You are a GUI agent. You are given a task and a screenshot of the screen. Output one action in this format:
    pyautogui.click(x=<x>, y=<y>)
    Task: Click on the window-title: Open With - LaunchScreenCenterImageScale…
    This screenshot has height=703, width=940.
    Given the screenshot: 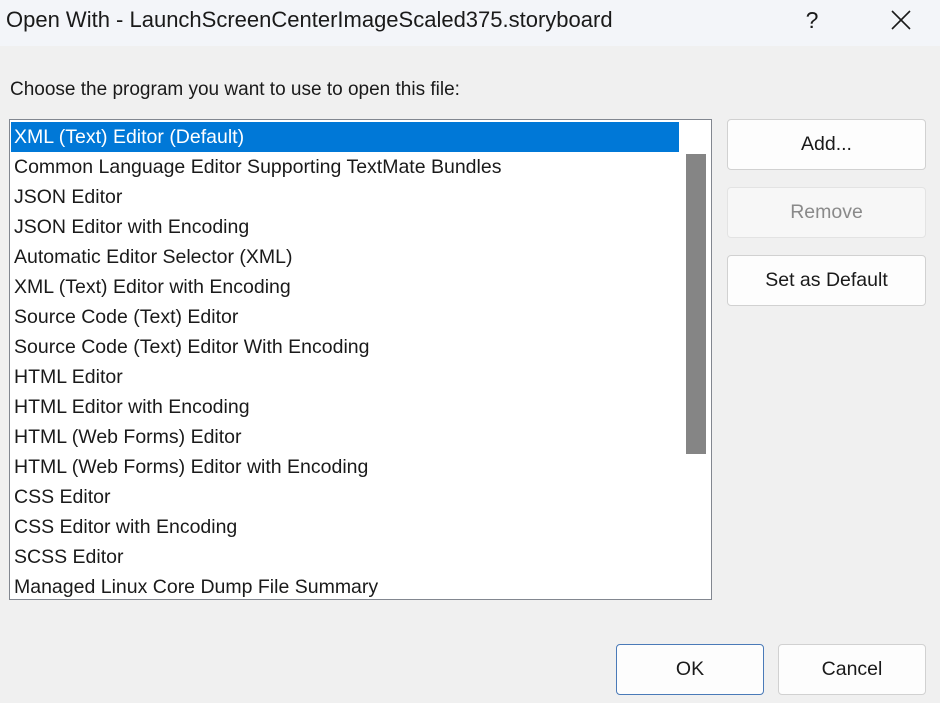 What is the action you would take?
    pyautogui.click(x=309, y=19)
    